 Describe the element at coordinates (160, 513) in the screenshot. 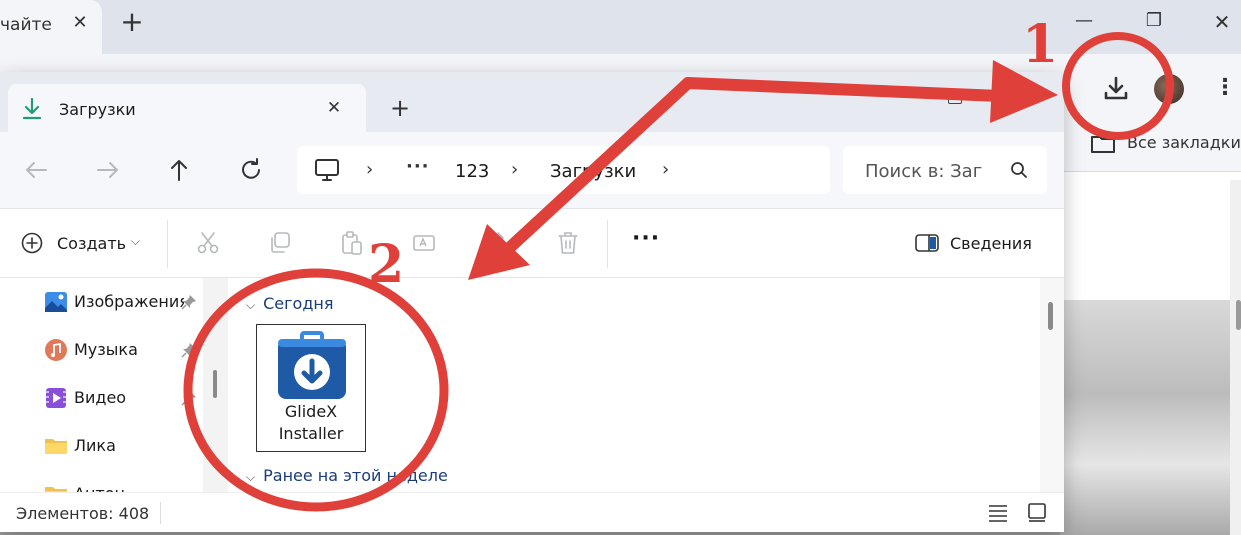

I see `status-divider` at that location.